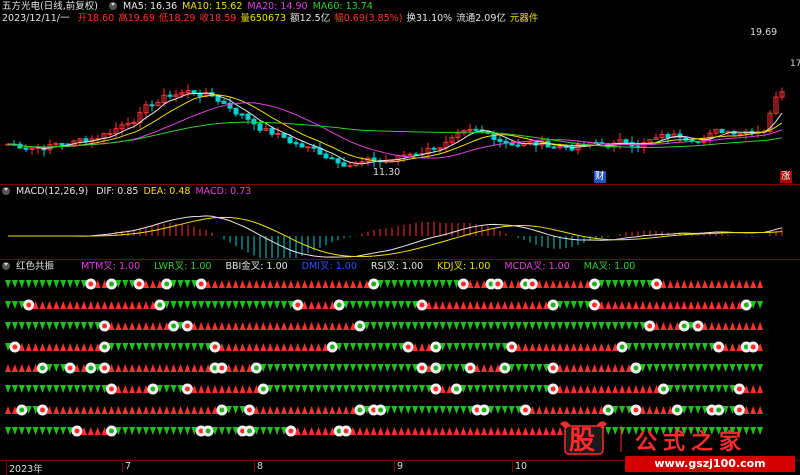 Image resolution: width=800 pixels, height=475 pixels. What do you see at coordinates (258, 466) in the screenshot?
I see `axis-label-2: 8` at bounding box center [258, 466].